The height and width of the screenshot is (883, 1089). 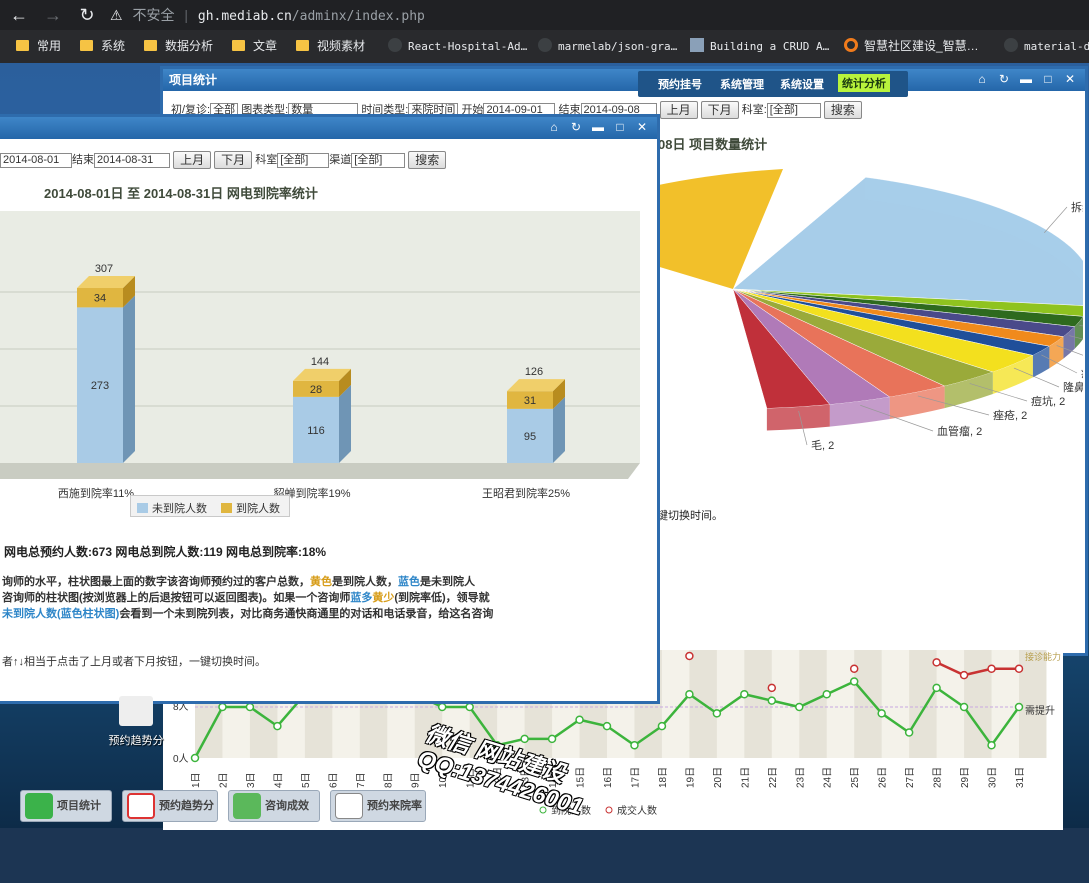 What do you see at coordinates (965, 777) in the screenshot?
I see `x-tick-label: 29日` at bounding box center [965, 777].